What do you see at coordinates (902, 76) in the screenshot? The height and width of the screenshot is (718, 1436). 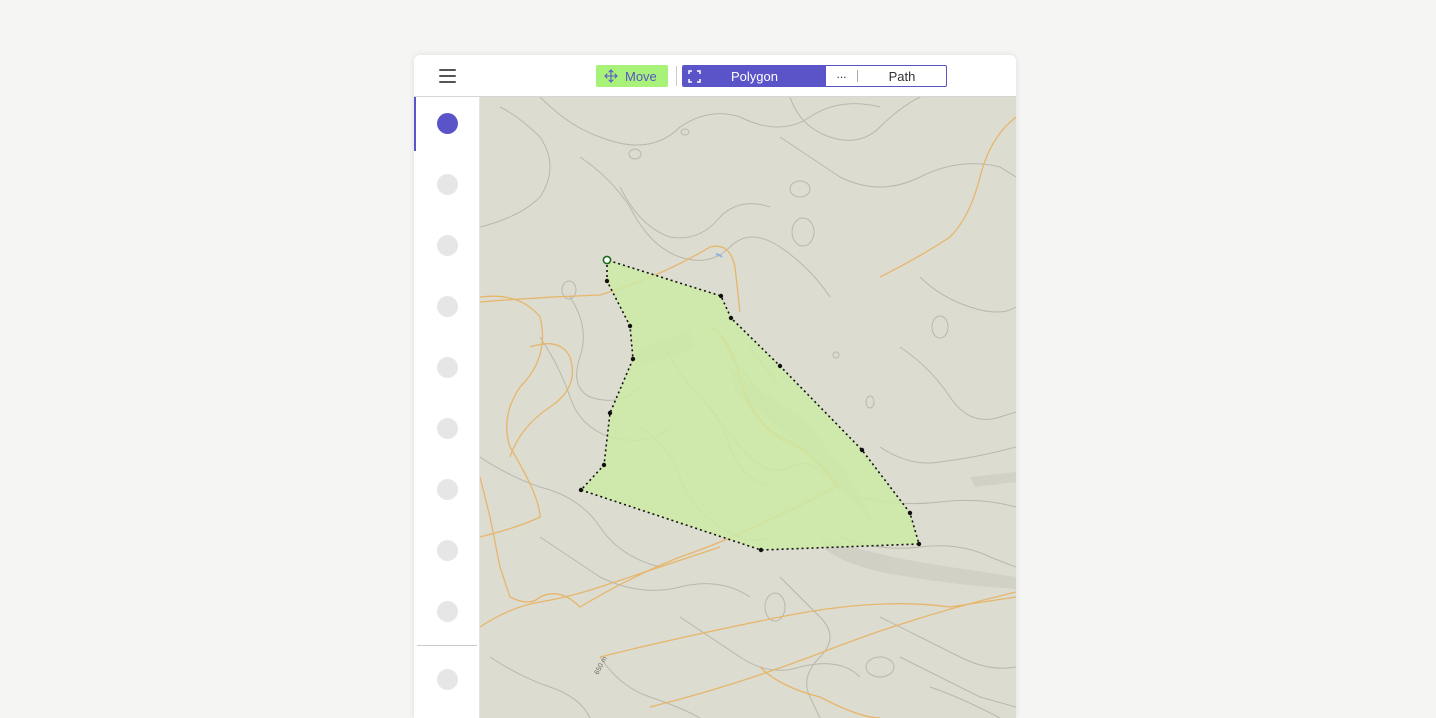 I see `path-mode-button: Path` at bounding box center [902, 76].